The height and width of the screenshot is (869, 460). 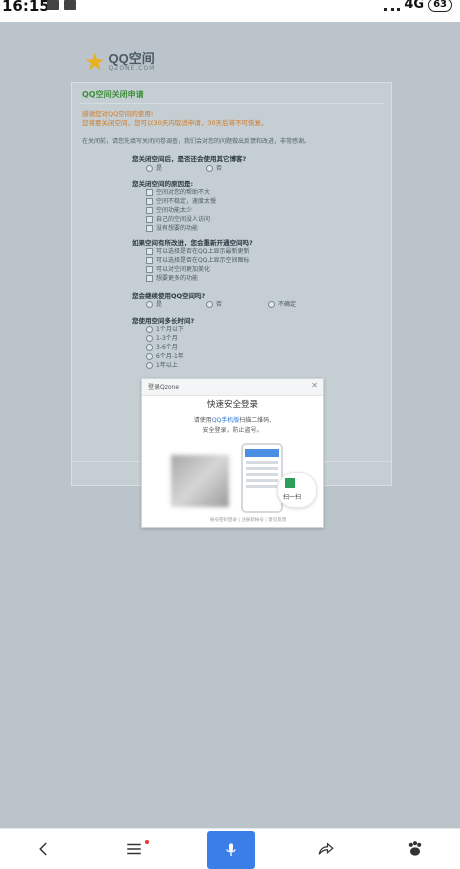 I want to click on q5-option: 1年以上, so click(x=162, y=364).